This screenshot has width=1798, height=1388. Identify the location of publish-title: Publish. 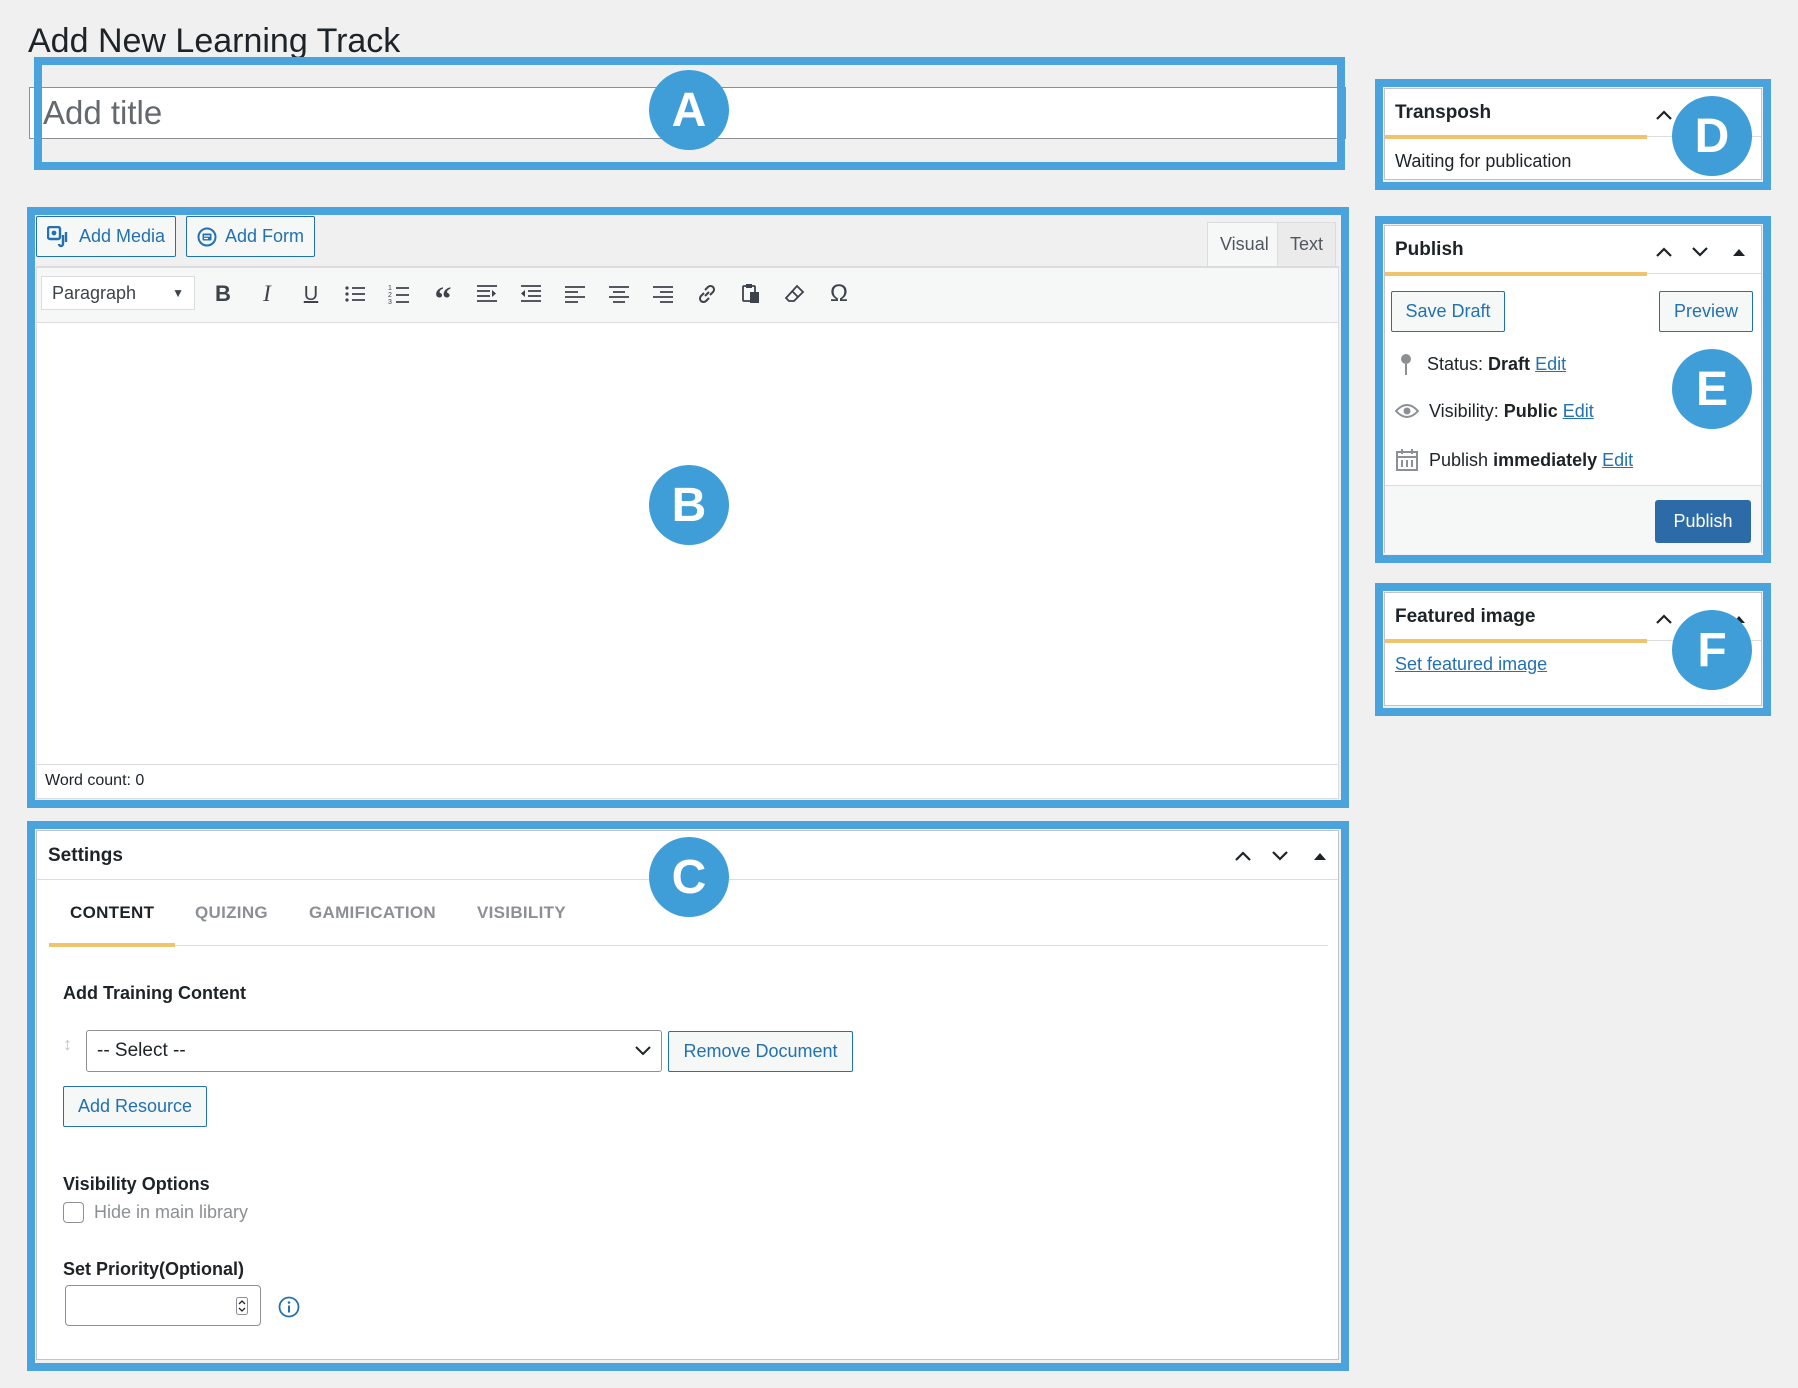
(1429, 249).